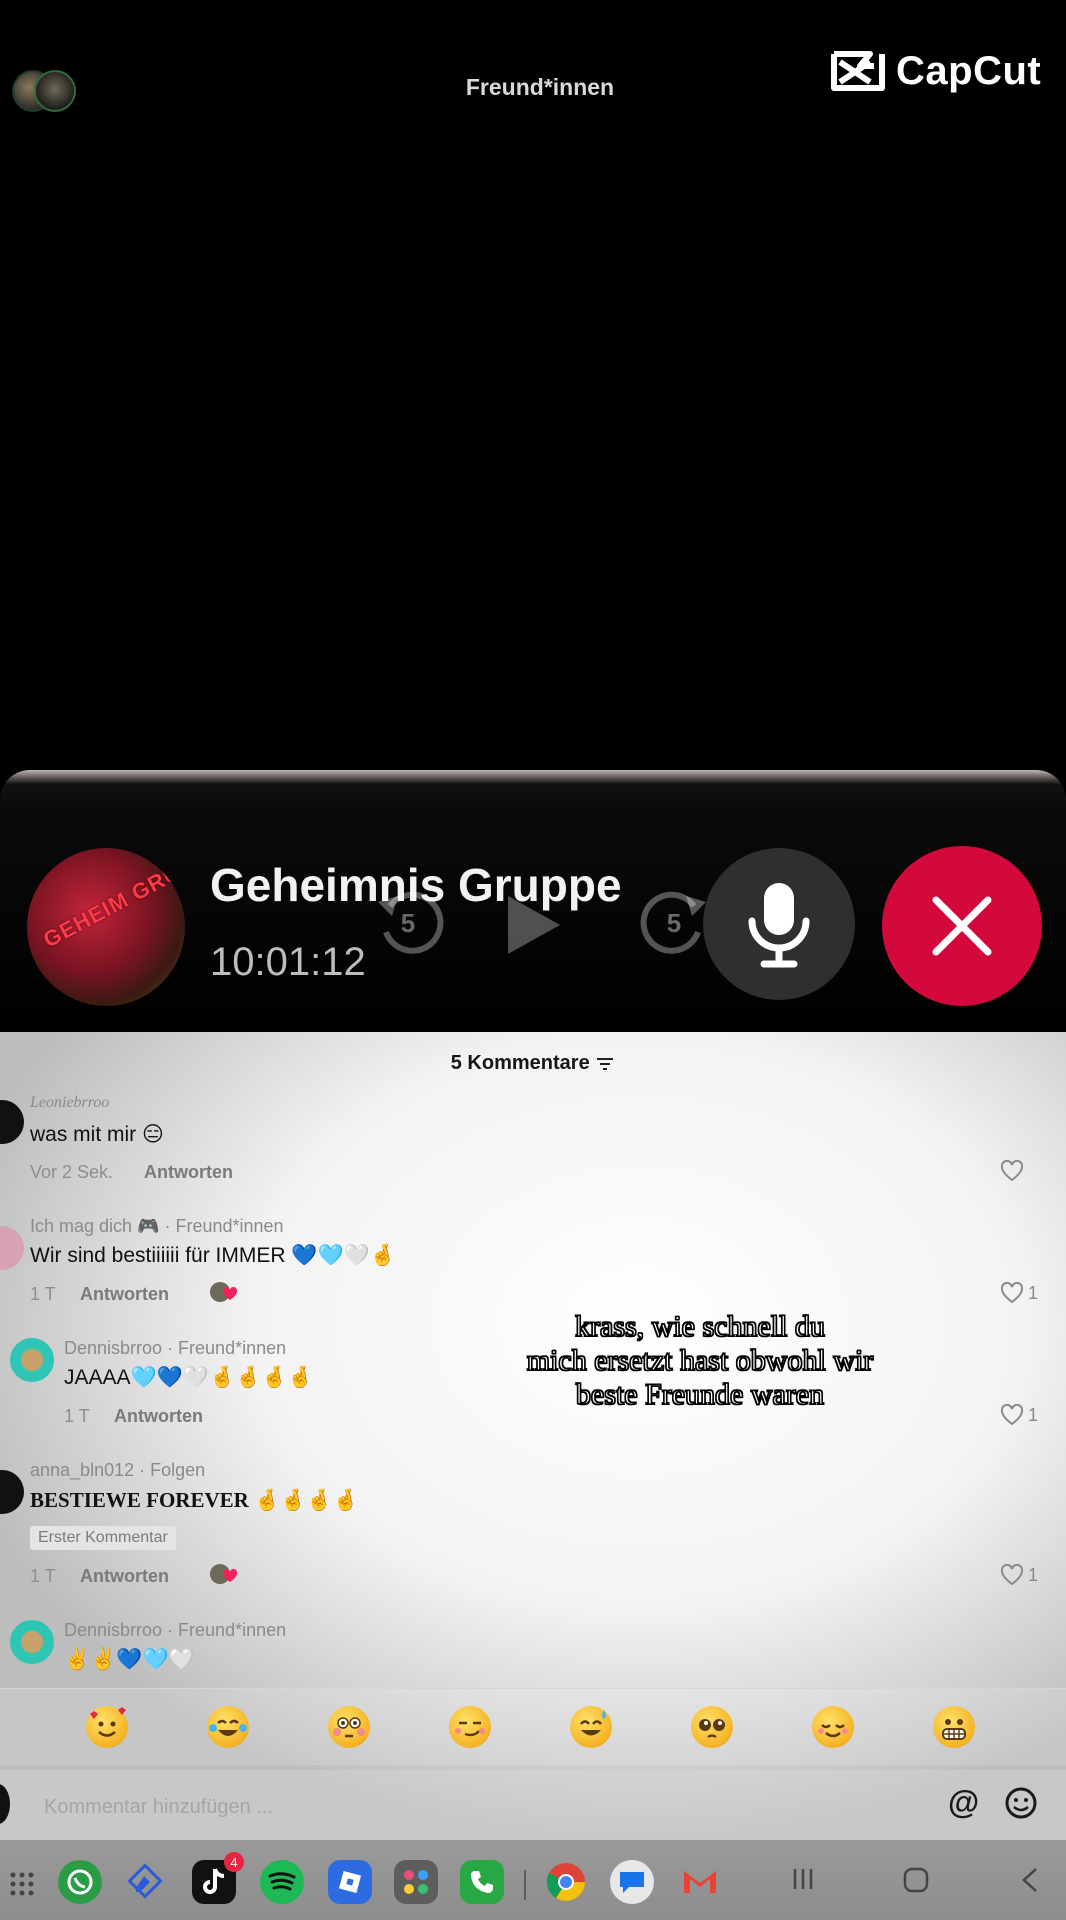 The height and width of the screenshot is (1920, 1066). I want to click on microphone-button, so click(779, 924).